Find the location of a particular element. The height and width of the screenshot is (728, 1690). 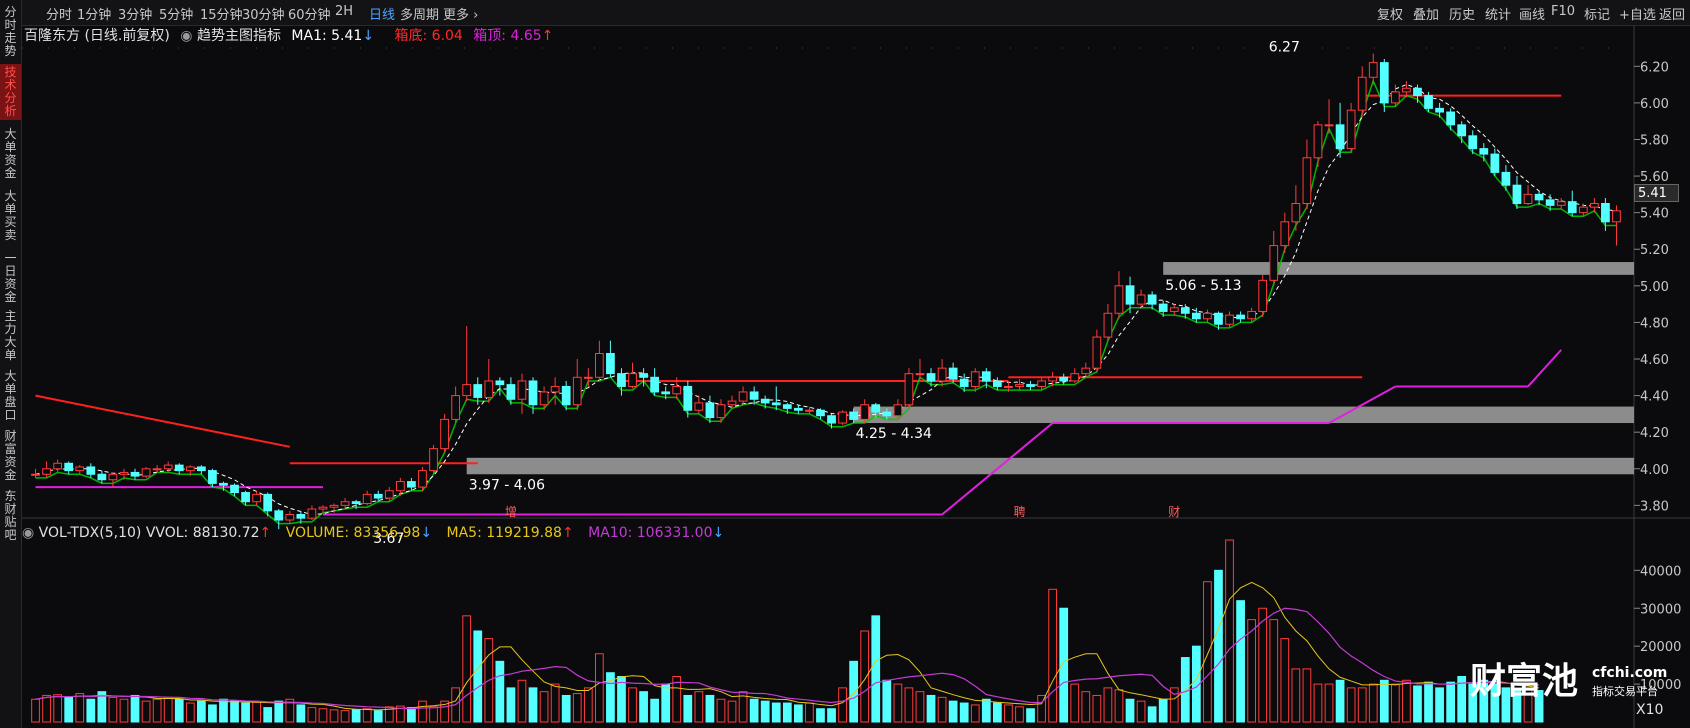

indicator-name: 趋势主图指标 is located at coordinates (239, 36).